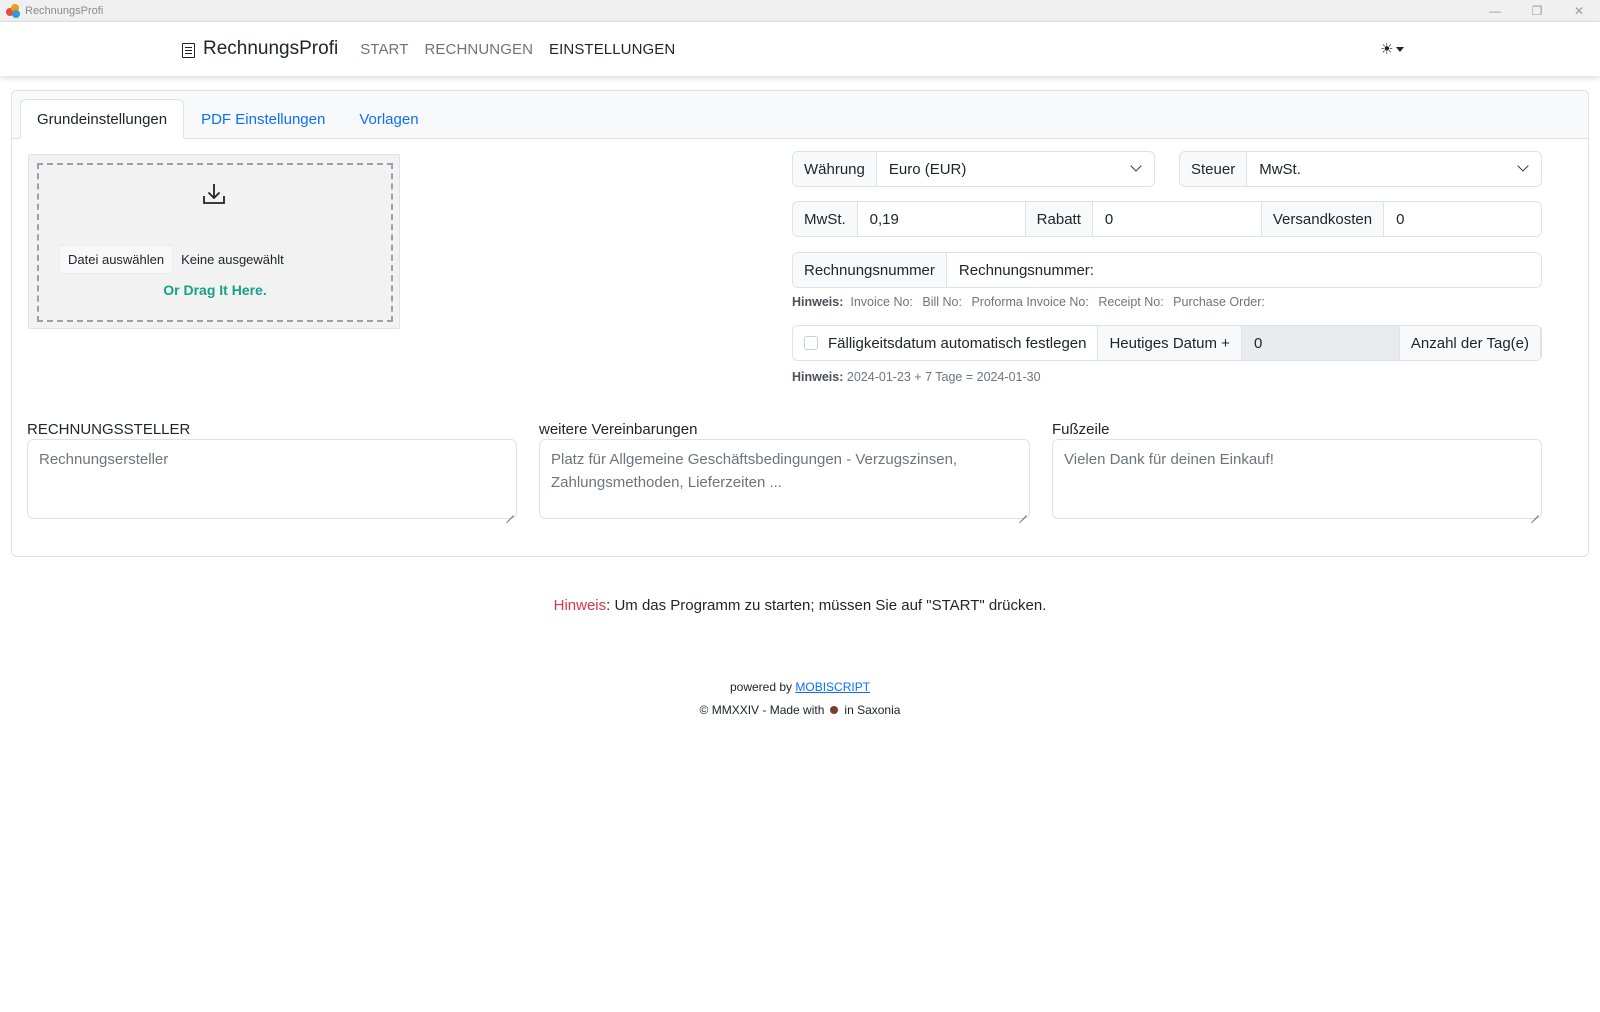 The height and width of the screenshot is (1012, 1600). Describe the element at coordinates (1058, 219) in the screenshot. I see `rabatt-label: Rabatt` at that location.